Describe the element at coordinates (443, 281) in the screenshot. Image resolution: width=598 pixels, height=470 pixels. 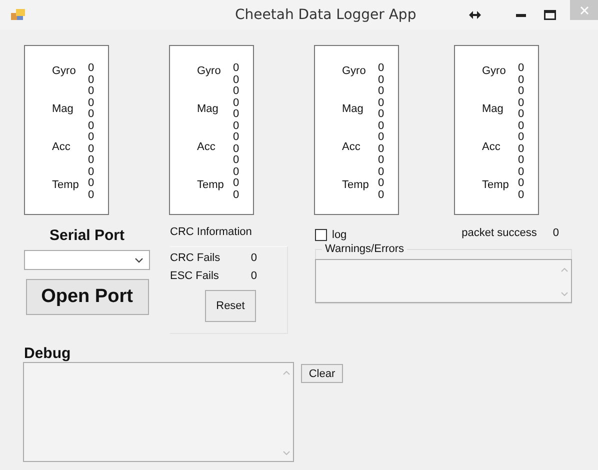
I see `warnings-text-area` at that location.